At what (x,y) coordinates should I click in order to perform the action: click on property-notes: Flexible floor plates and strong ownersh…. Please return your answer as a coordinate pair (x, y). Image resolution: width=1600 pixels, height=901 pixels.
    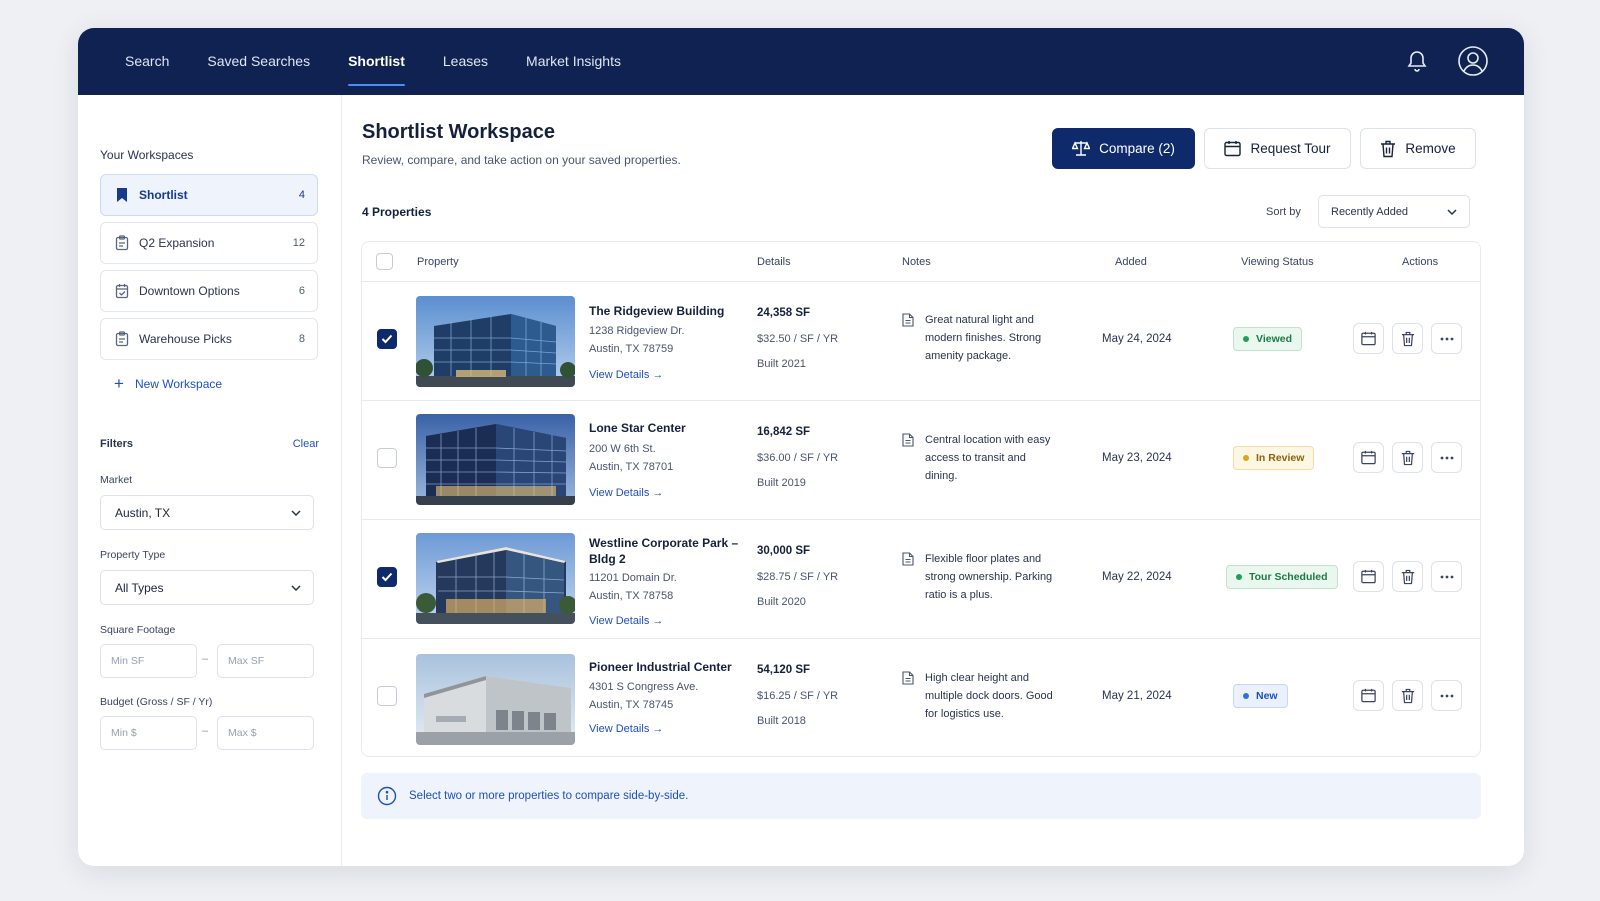
    Looking at the image, I should click on (989, 577).